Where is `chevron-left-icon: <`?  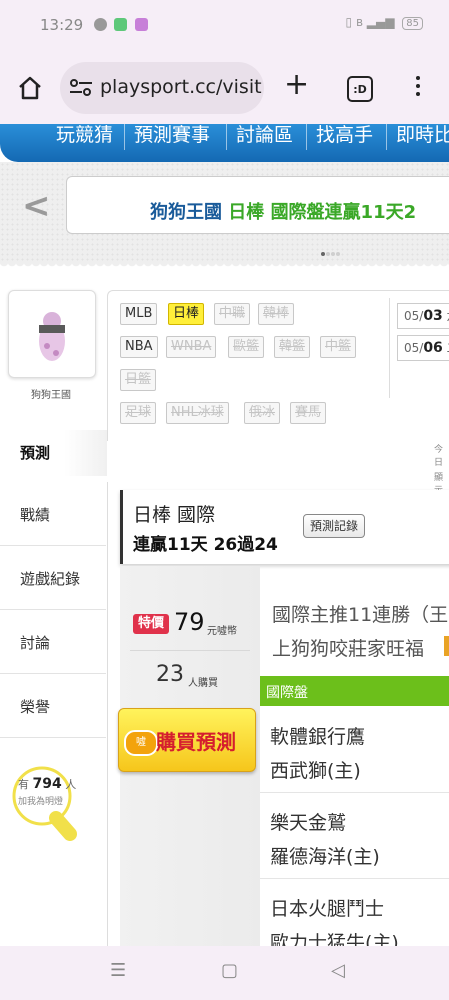 chevron-left-icon: < is located at coordinates (36, 206).